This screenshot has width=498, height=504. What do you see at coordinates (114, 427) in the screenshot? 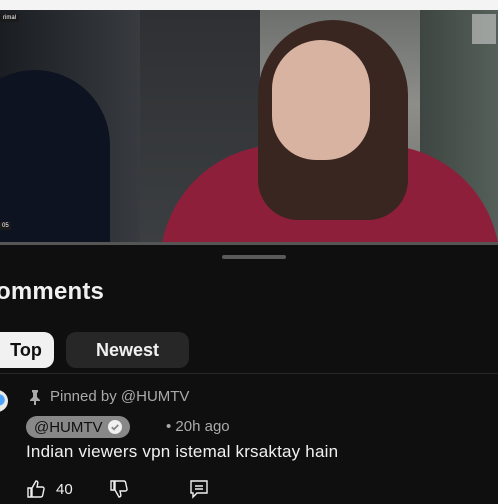
I see `verified-check-icon` at bounding box center [114, 427].